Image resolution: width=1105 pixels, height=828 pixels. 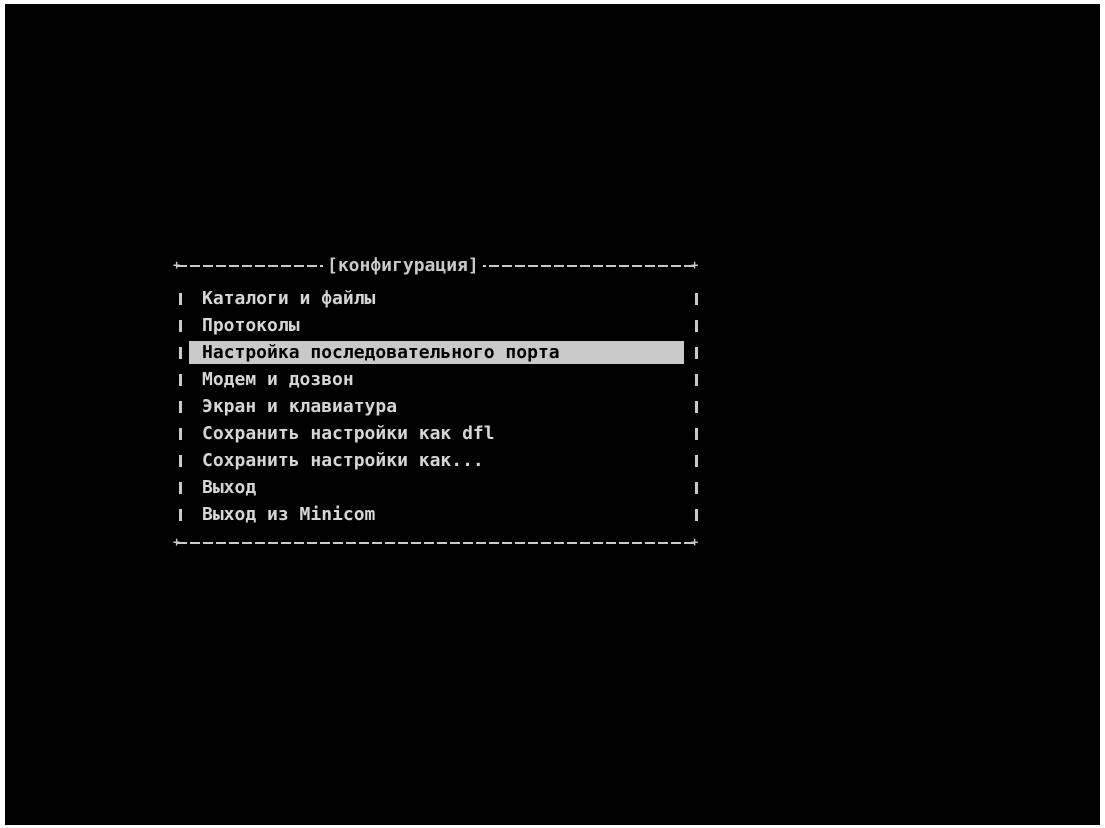 I want to click on menu-item-save-setup-dfl: Сохранить настройки как dfl, so click(x=437, y=433).